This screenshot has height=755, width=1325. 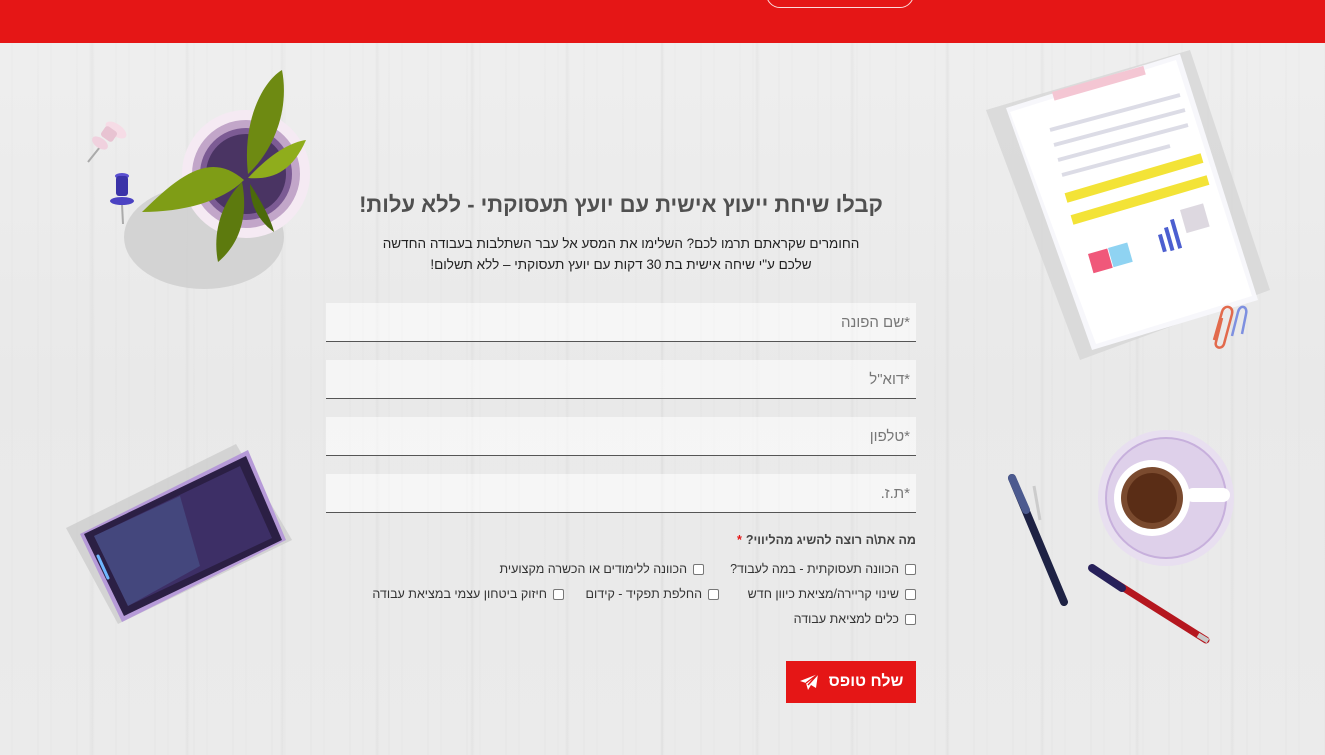 I want to click on option-role-change: החלפת תפקיד - קידום, so click(x=652, y=594).